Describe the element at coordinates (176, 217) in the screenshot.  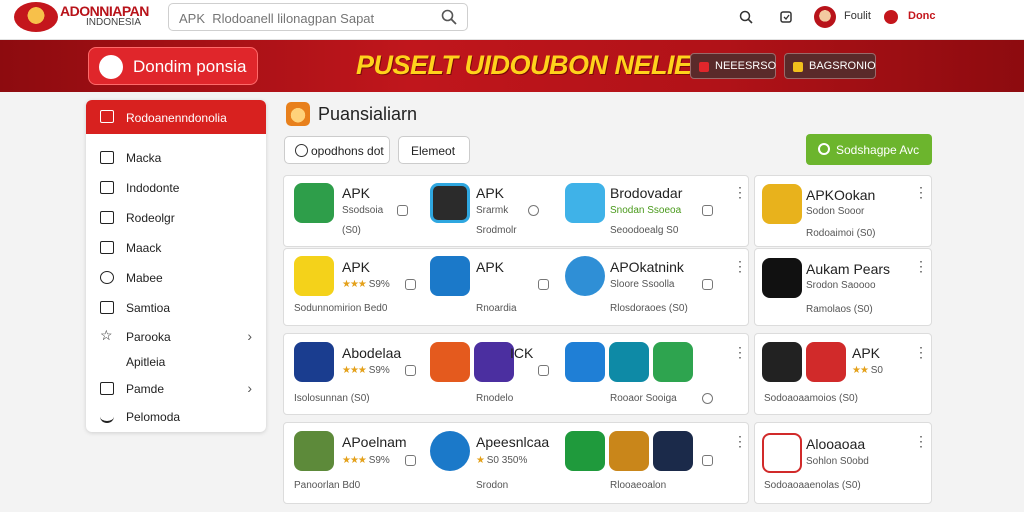
I see `sidebar-item-3: Rodeolgr` at that location.